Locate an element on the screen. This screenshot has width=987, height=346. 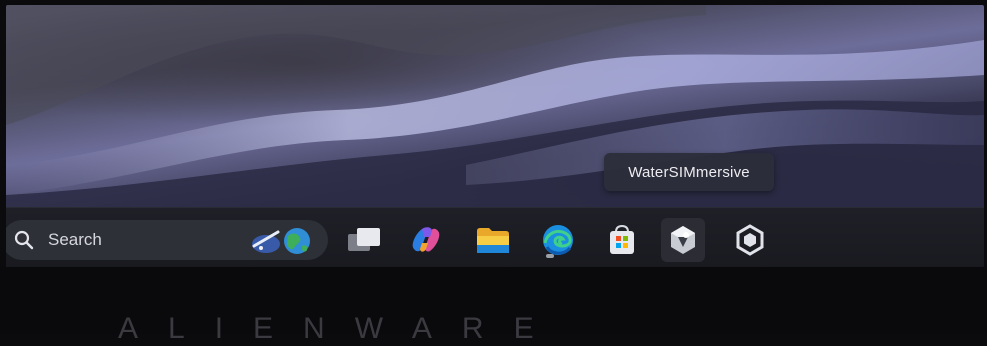
search-highlight-icon is located at coordinates (283, 241).